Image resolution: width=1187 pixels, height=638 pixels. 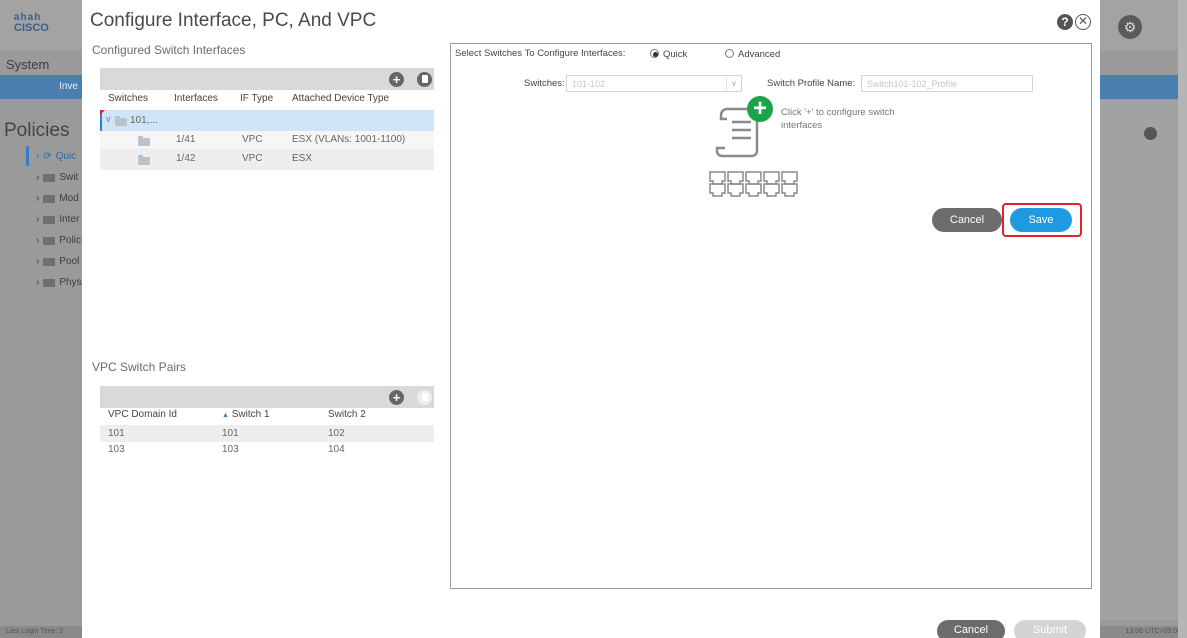 I want to click on cell-device-type: ESX (VLANs: 1001-1100), so click(x=349, y=139).